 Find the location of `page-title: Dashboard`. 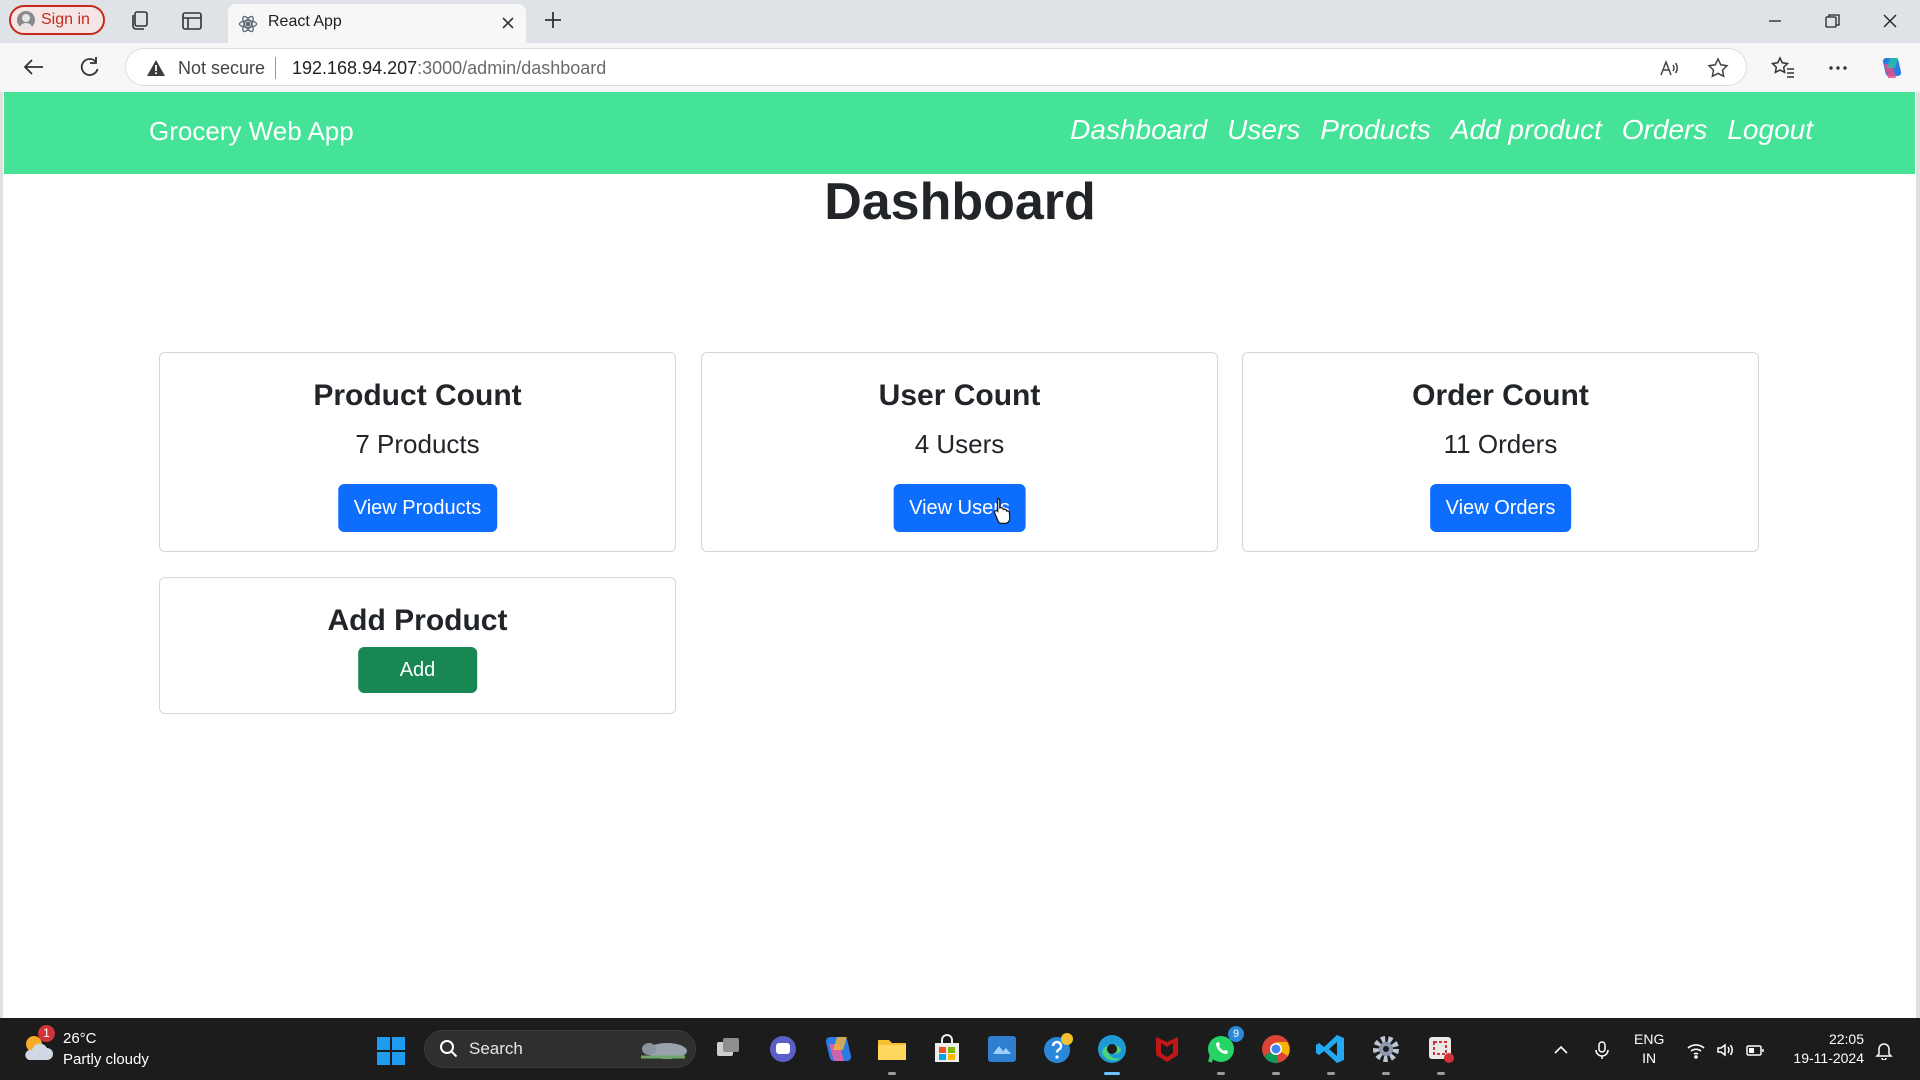

page-title: Dashboard is located at coordinates (960, 202).